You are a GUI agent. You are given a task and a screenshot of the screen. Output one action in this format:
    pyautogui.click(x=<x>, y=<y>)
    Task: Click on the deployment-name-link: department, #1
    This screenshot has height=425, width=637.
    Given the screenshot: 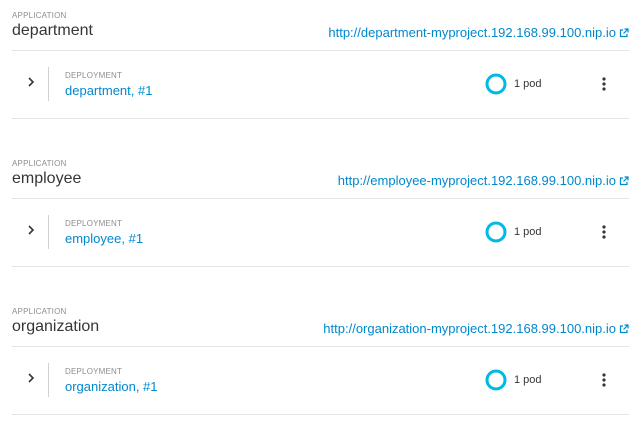 What is the action you would take?
    pyautogui.click(x=108, y=90)
    